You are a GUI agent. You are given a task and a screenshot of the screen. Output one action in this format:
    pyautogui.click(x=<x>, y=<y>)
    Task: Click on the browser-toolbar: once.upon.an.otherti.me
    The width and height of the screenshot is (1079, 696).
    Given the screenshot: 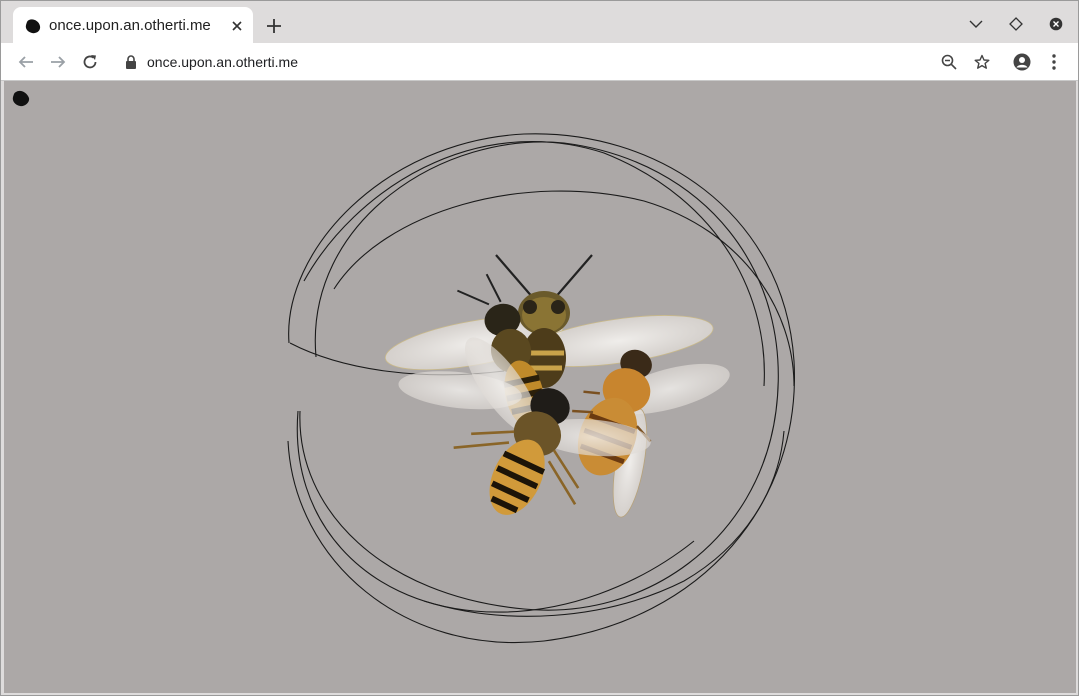 What is the action you would take?
    pyautogui.click(x=539, y=62)
    